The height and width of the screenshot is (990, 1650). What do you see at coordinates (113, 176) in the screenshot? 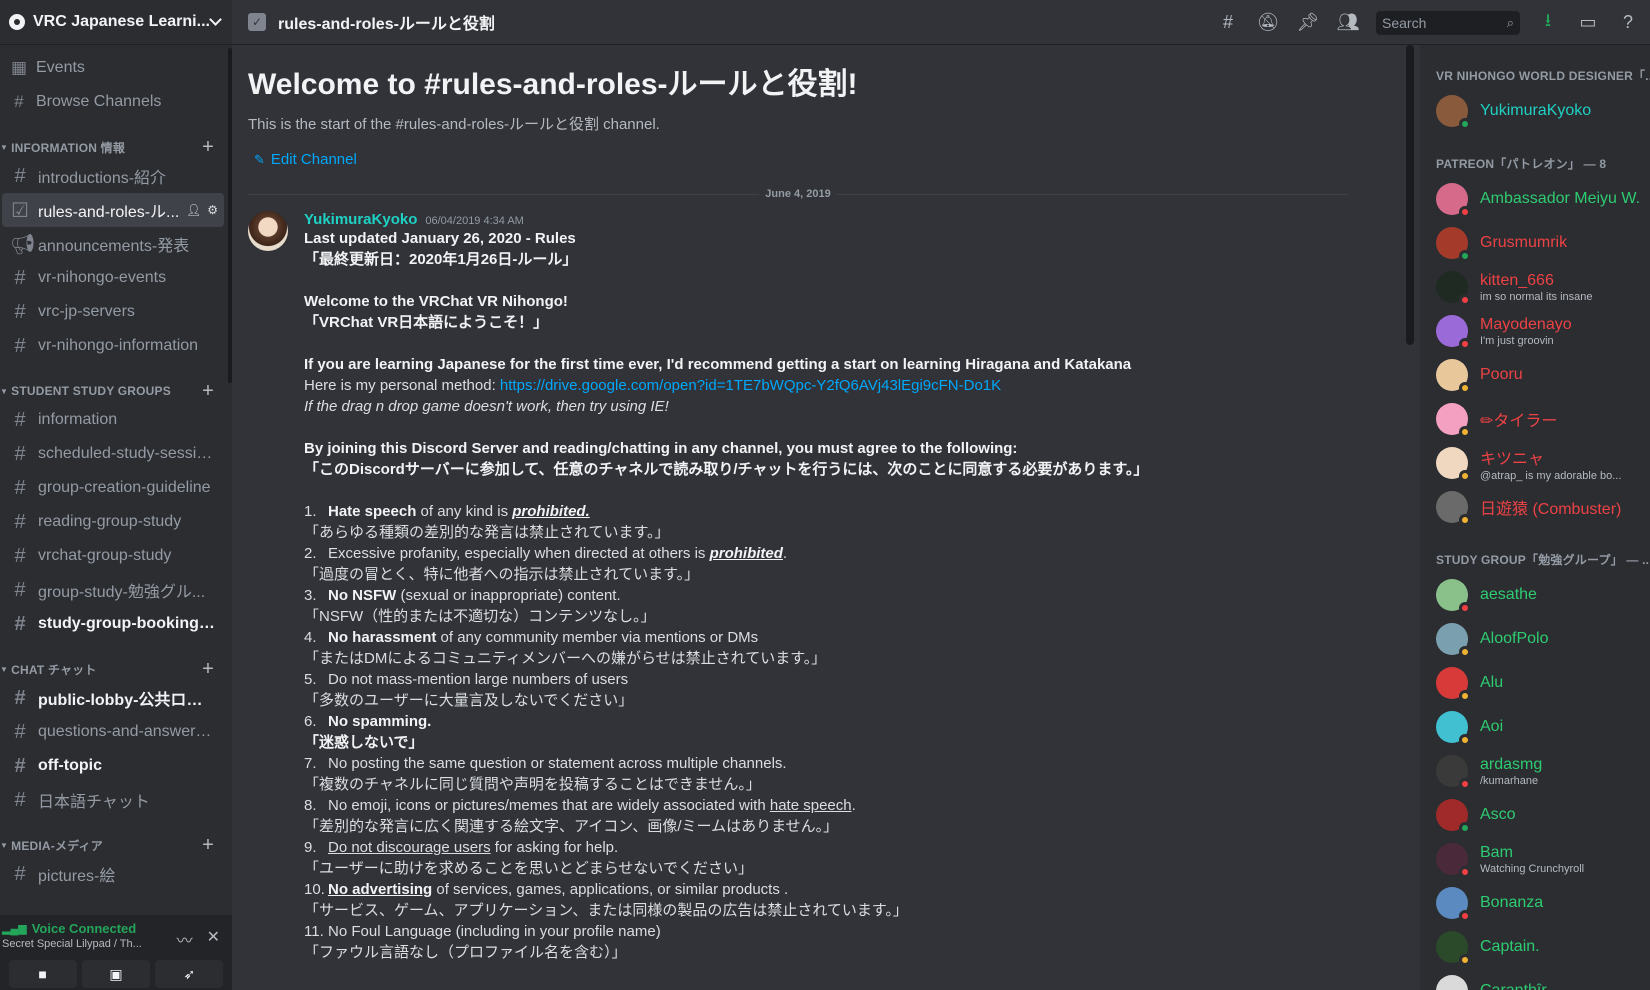
I see `channel-item: # introductions-紹介` at bounding box center [113, 176].